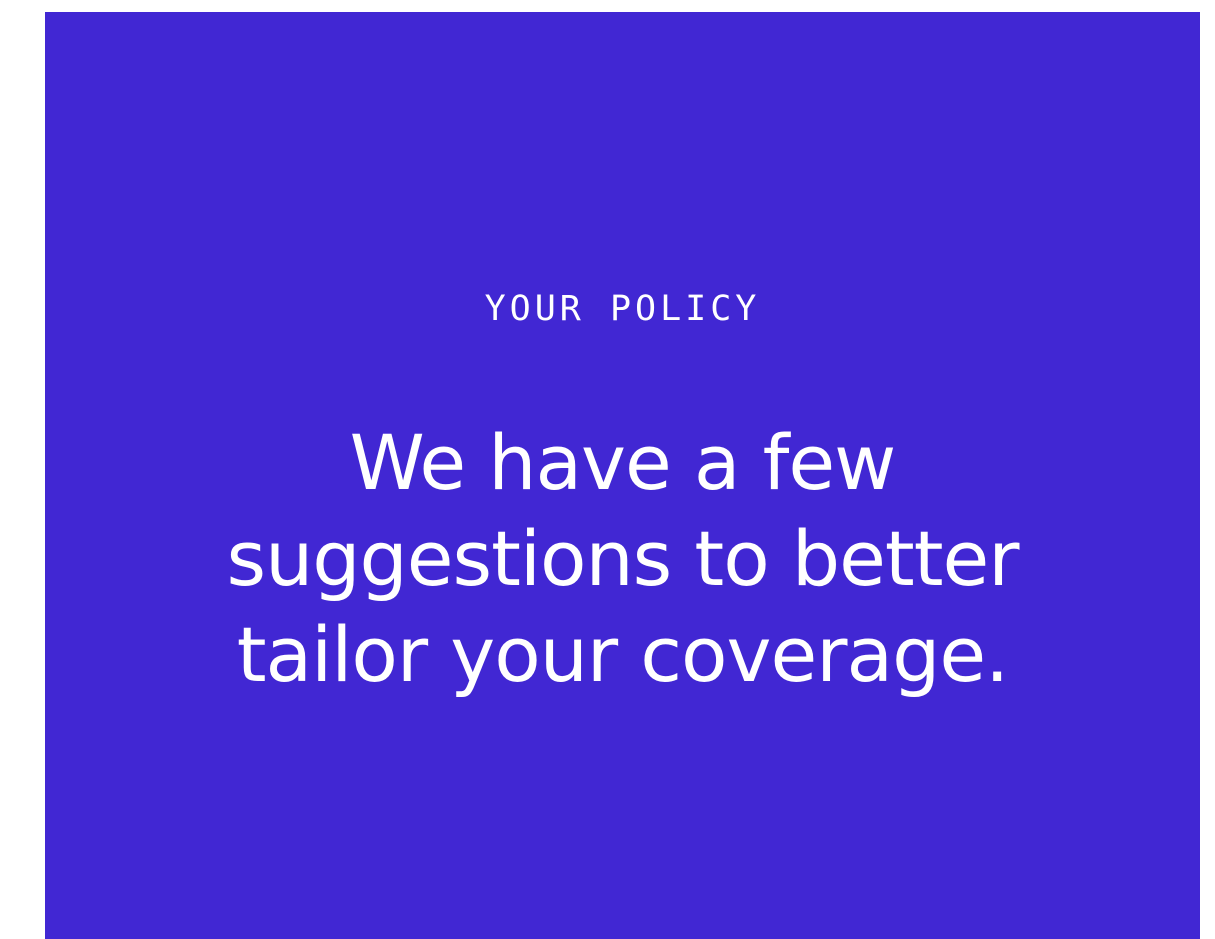 The image size is (1215, 939). Describe the element at coordinates (623, 462) in the screenshot. I see `headline-line: We have a few` at that location.